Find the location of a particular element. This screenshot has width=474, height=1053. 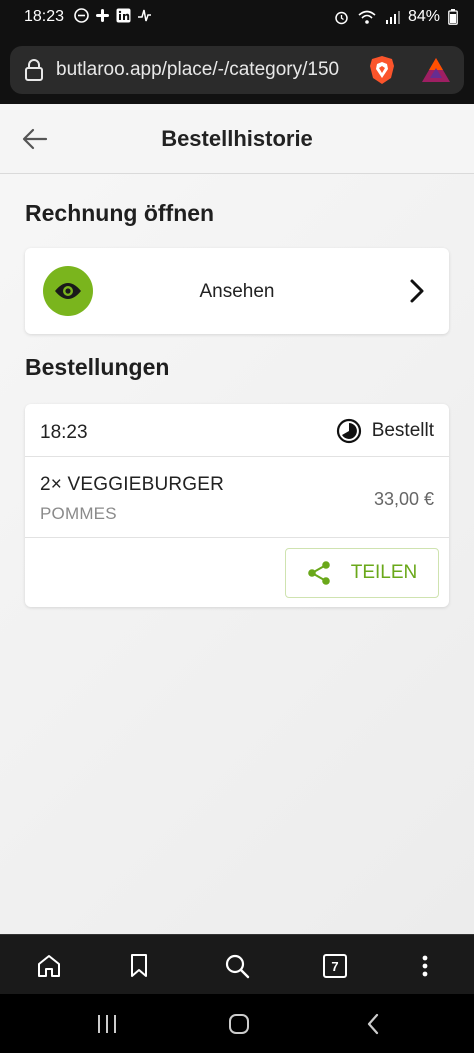

share-icon is located at coordinates (318, 573).